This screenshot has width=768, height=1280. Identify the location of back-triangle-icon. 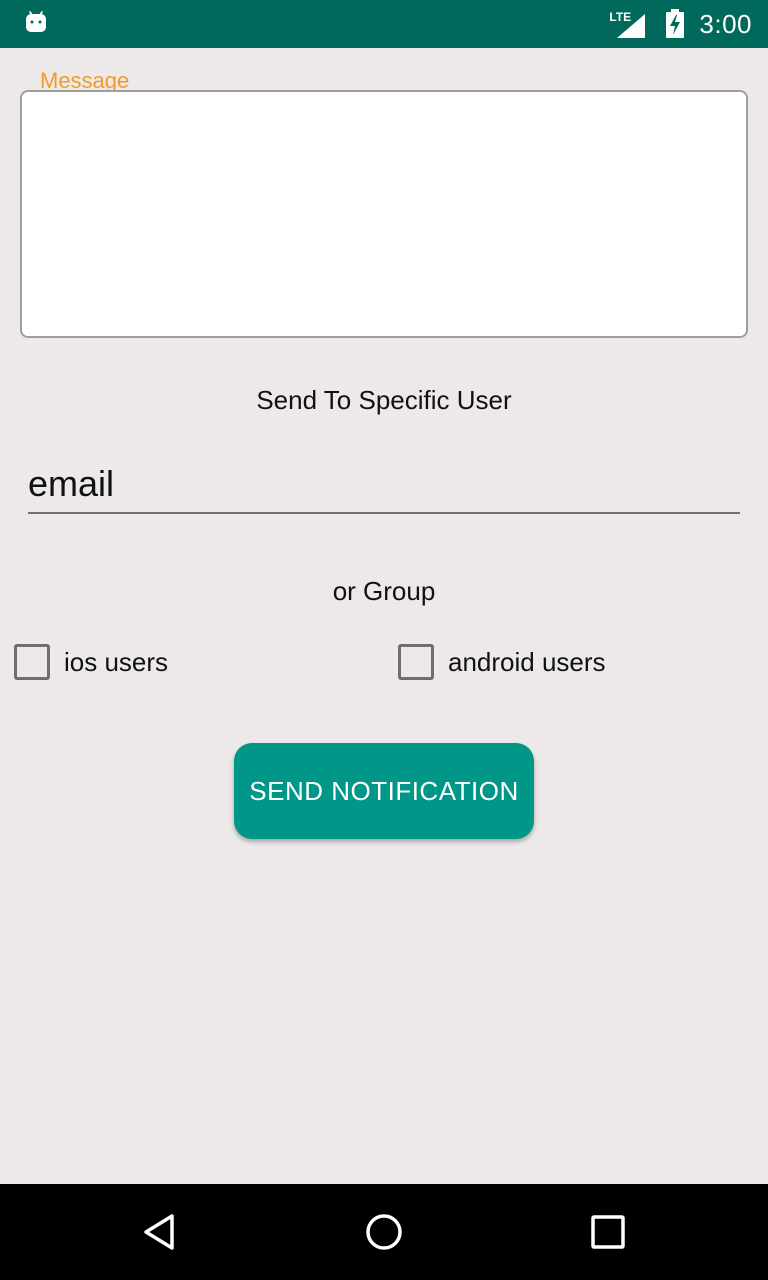
(160, 1232).